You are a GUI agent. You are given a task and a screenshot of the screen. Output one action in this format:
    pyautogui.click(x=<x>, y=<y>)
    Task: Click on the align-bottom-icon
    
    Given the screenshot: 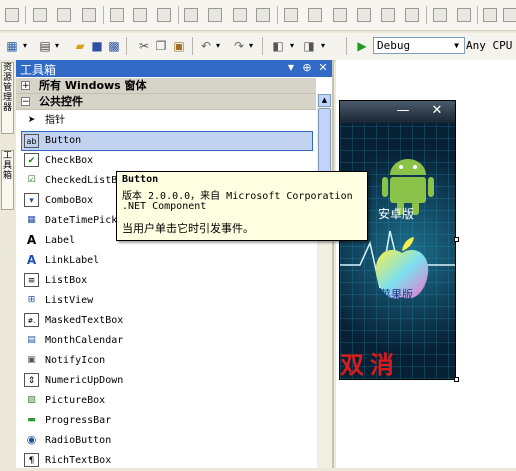 What is the action you would take?
    pyautogui.click(x=140, y=15)
    